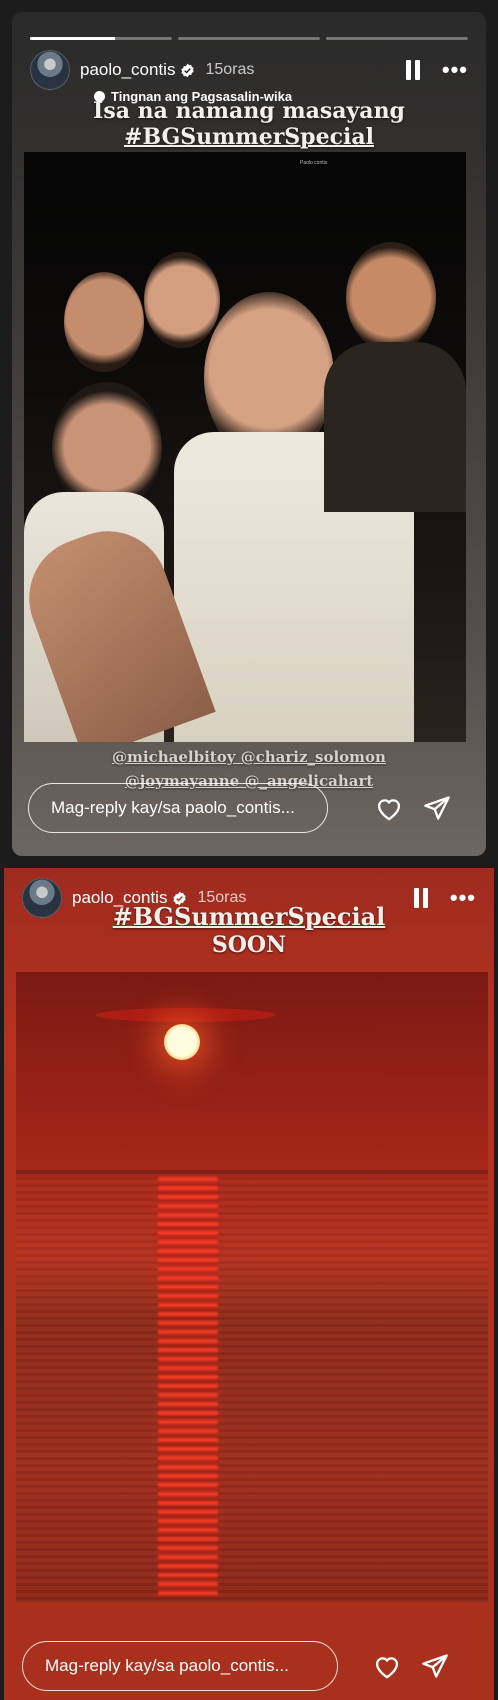  What do you see at coordinates (252, 1172) in the screenshot?
I see `horizon-line` at bounding box center [252, 1172].